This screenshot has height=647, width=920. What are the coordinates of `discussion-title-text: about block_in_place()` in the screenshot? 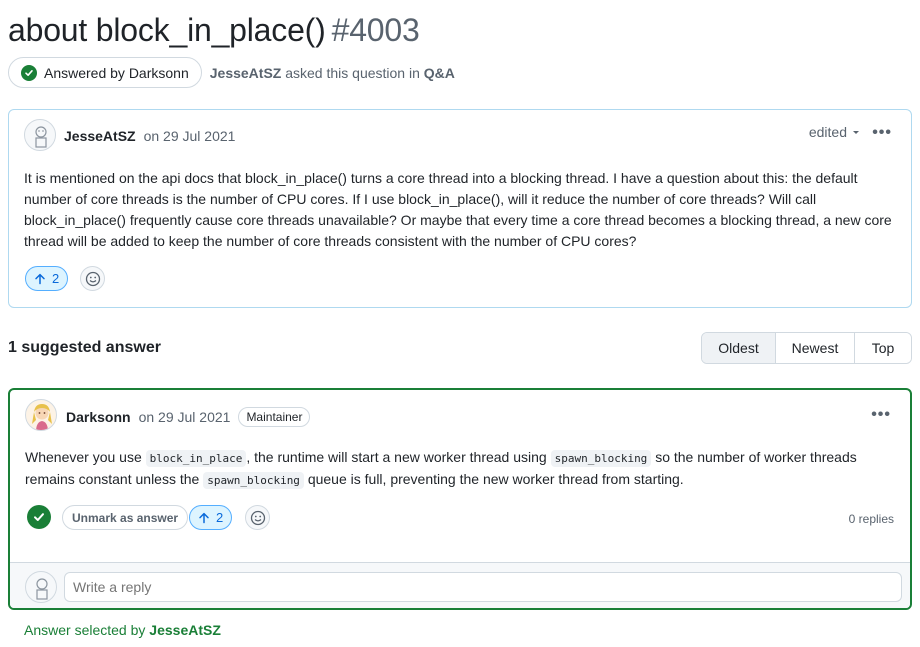 It's located at (167, 30).